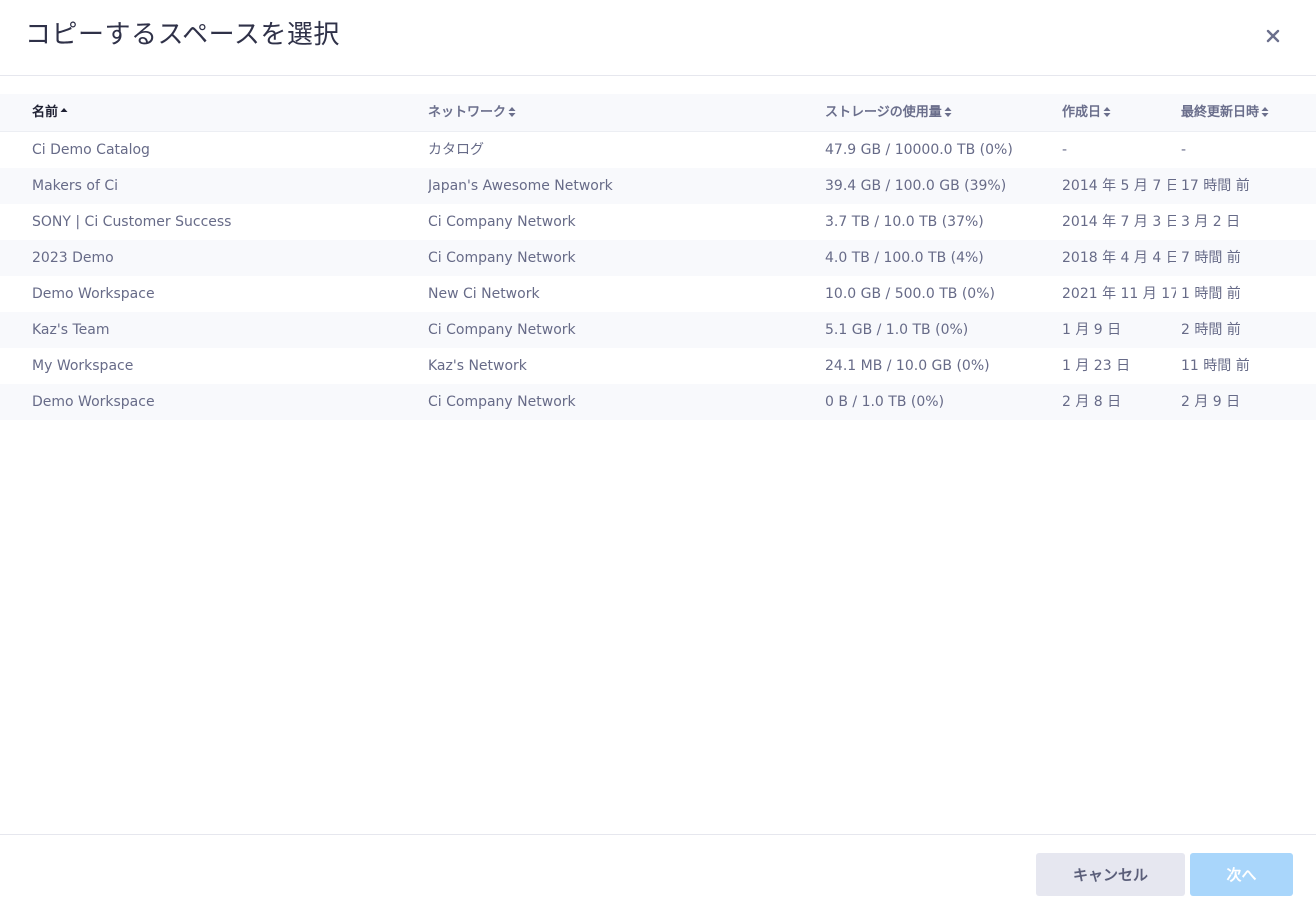  What do you see at coordinates (904, 222) in the screenshot?
I see `cell-storage: 3.7 TB / 10.0 TB (37%)` at bounding box center [904, 222].